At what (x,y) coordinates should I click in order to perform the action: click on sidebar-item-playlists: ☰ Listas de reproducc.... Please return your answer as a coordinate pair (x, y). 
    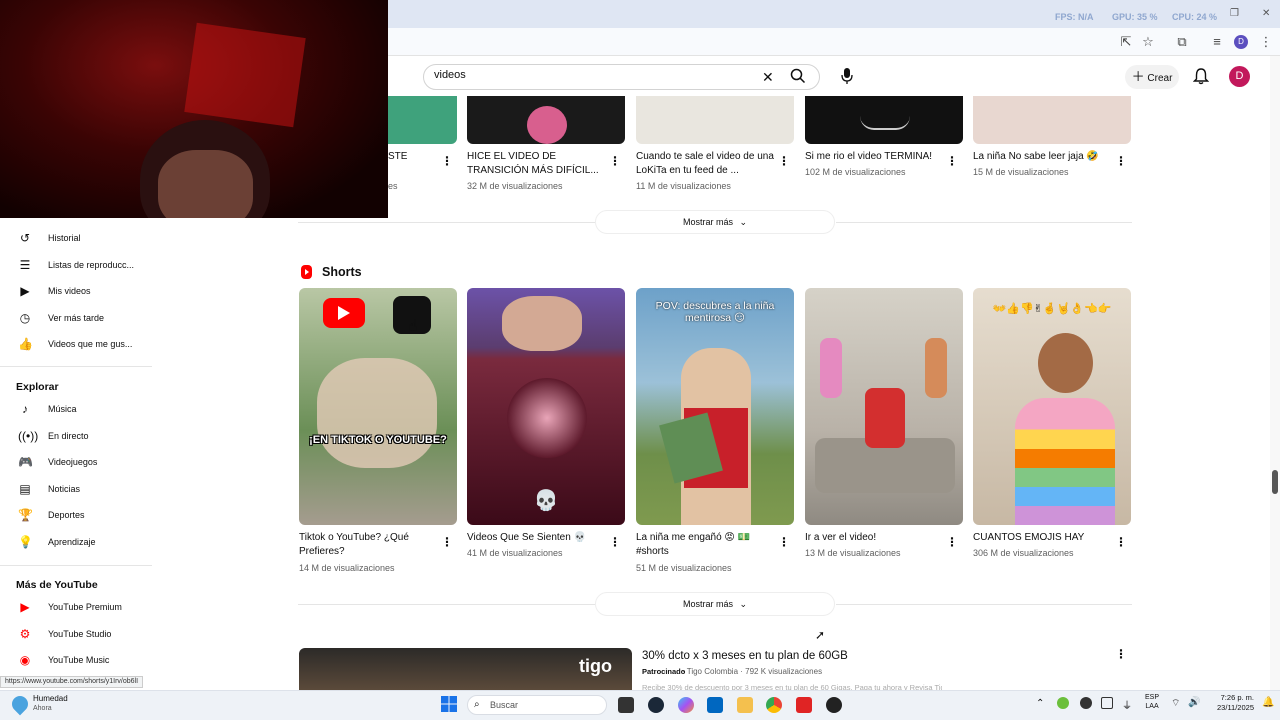
    Looking at the image, I should click on (76, 266).